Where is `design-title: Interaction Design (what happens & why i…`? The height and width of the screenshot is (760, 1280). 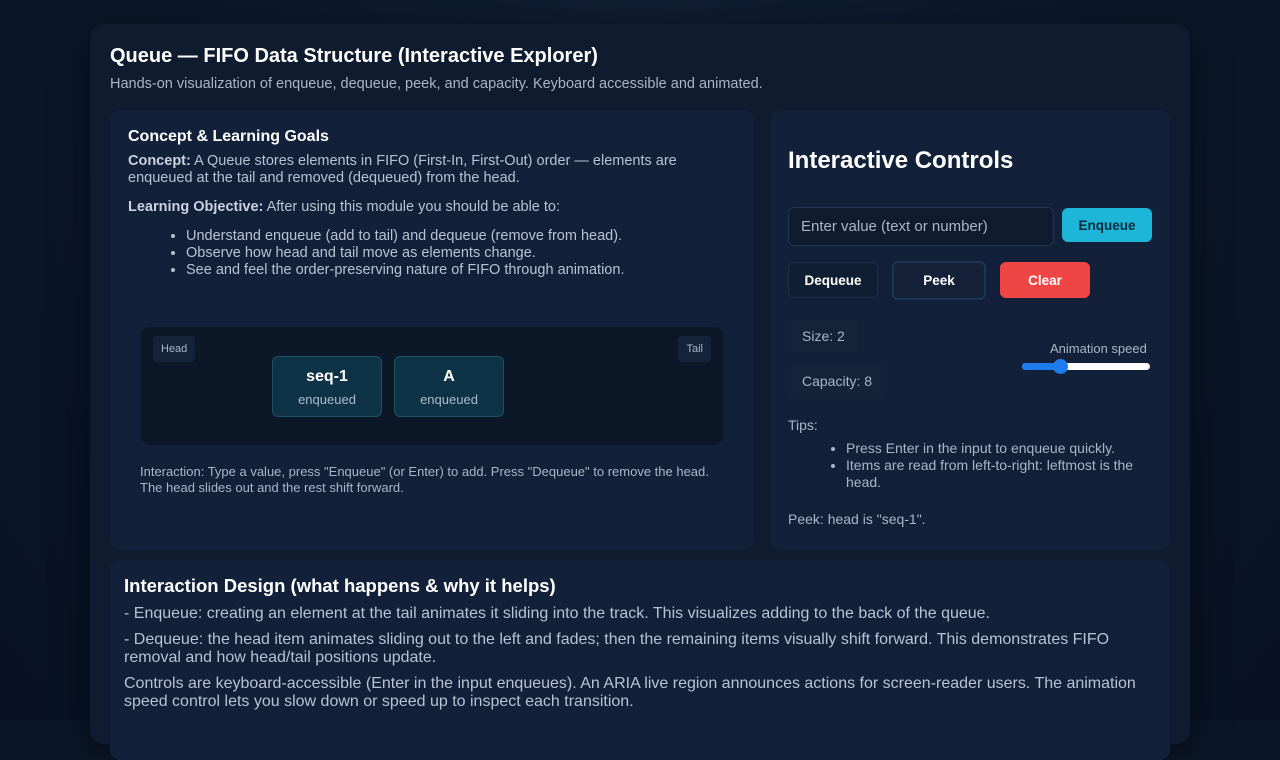 design-title: Interaction Design (what happens & why i… is located at coordinates (340, 585).